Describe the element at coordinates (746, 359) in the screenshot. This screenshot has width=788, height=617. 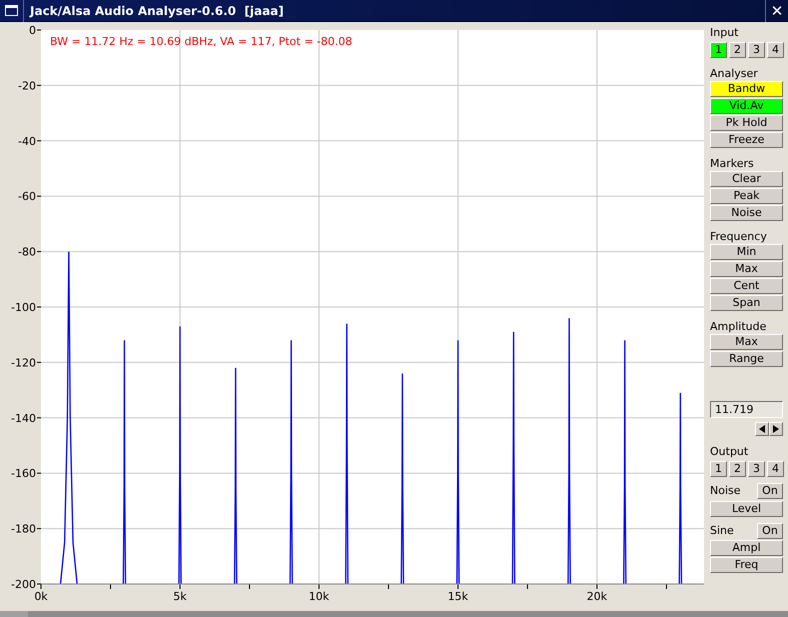
I see `panel-button: Range` at that location.